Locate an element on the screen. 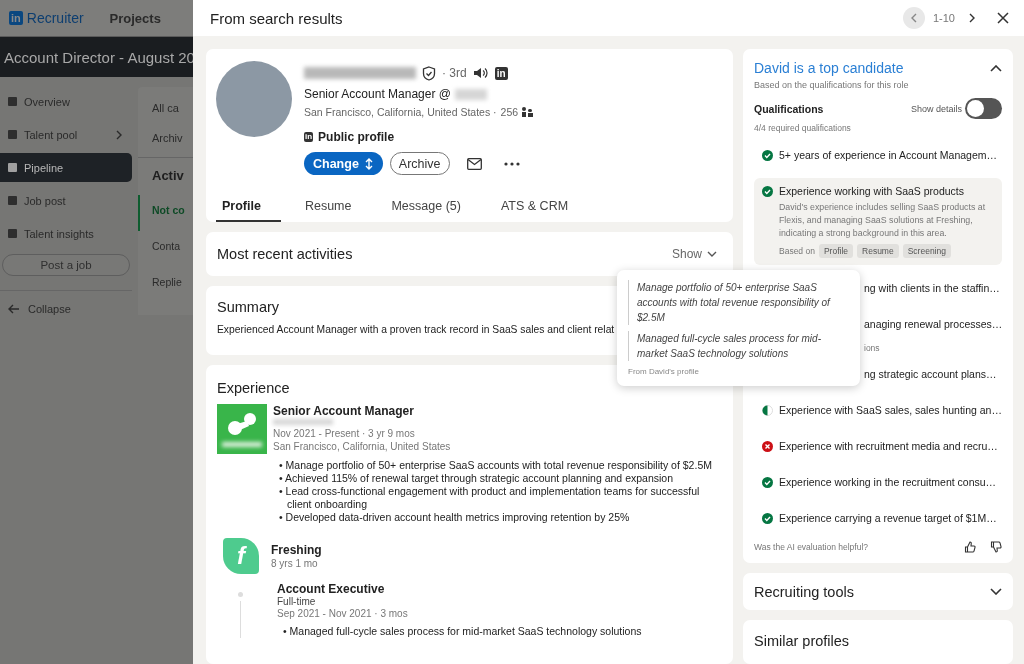 Image resolution: width=1024 pixels, height=664 pixels. thumbs-down-icon is located at coordinates (996, 547).